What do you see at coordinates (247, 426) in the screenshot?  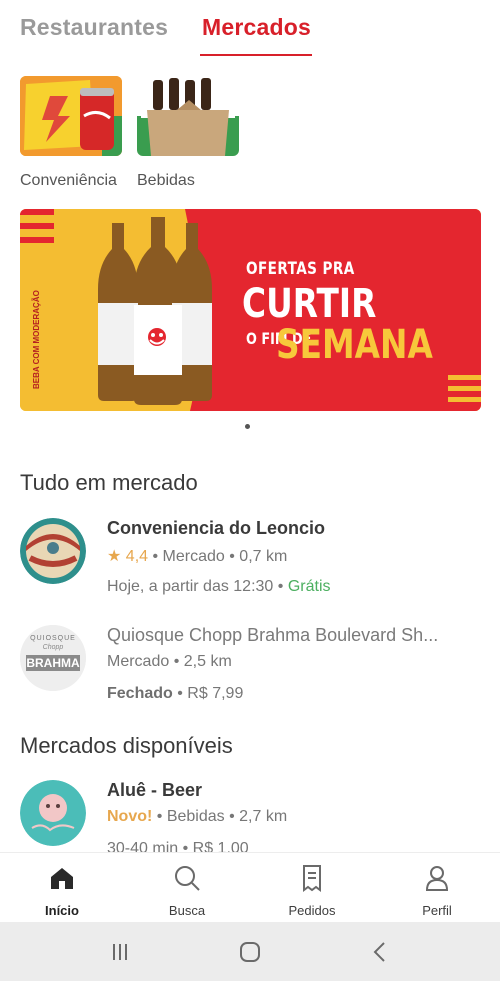 I see `carousel-indicator` at bounding box center [247, 426].